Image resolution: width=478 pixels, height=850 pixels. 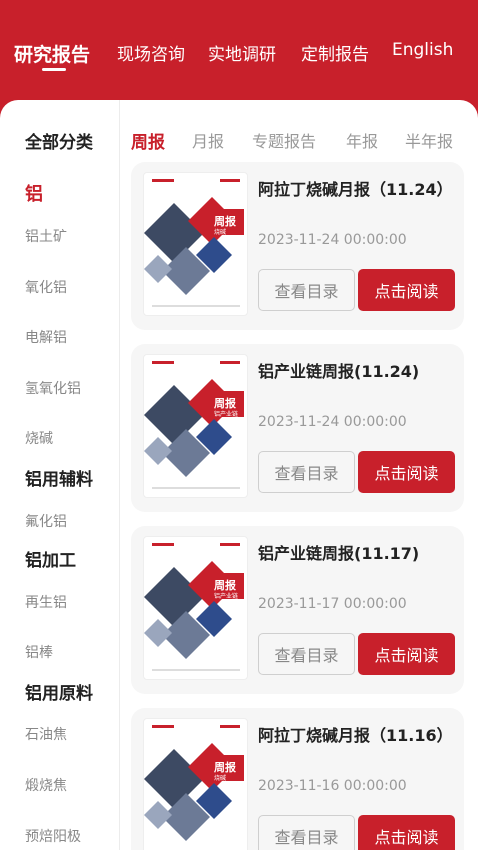 I want to click on sidebar-item: 铝土矿, so click(x=46, y=236).